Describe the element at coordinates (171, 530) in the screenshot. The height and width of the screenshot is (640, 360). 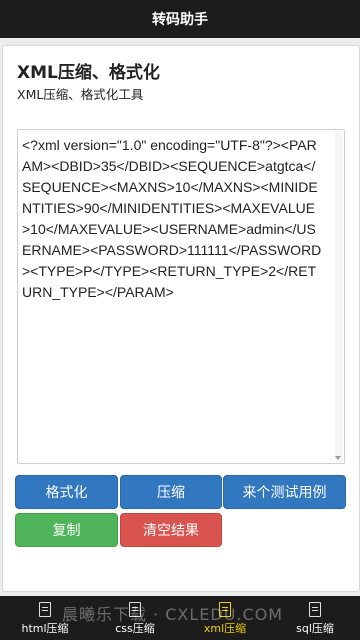
I see `clear-button: 清空结果` at that location.